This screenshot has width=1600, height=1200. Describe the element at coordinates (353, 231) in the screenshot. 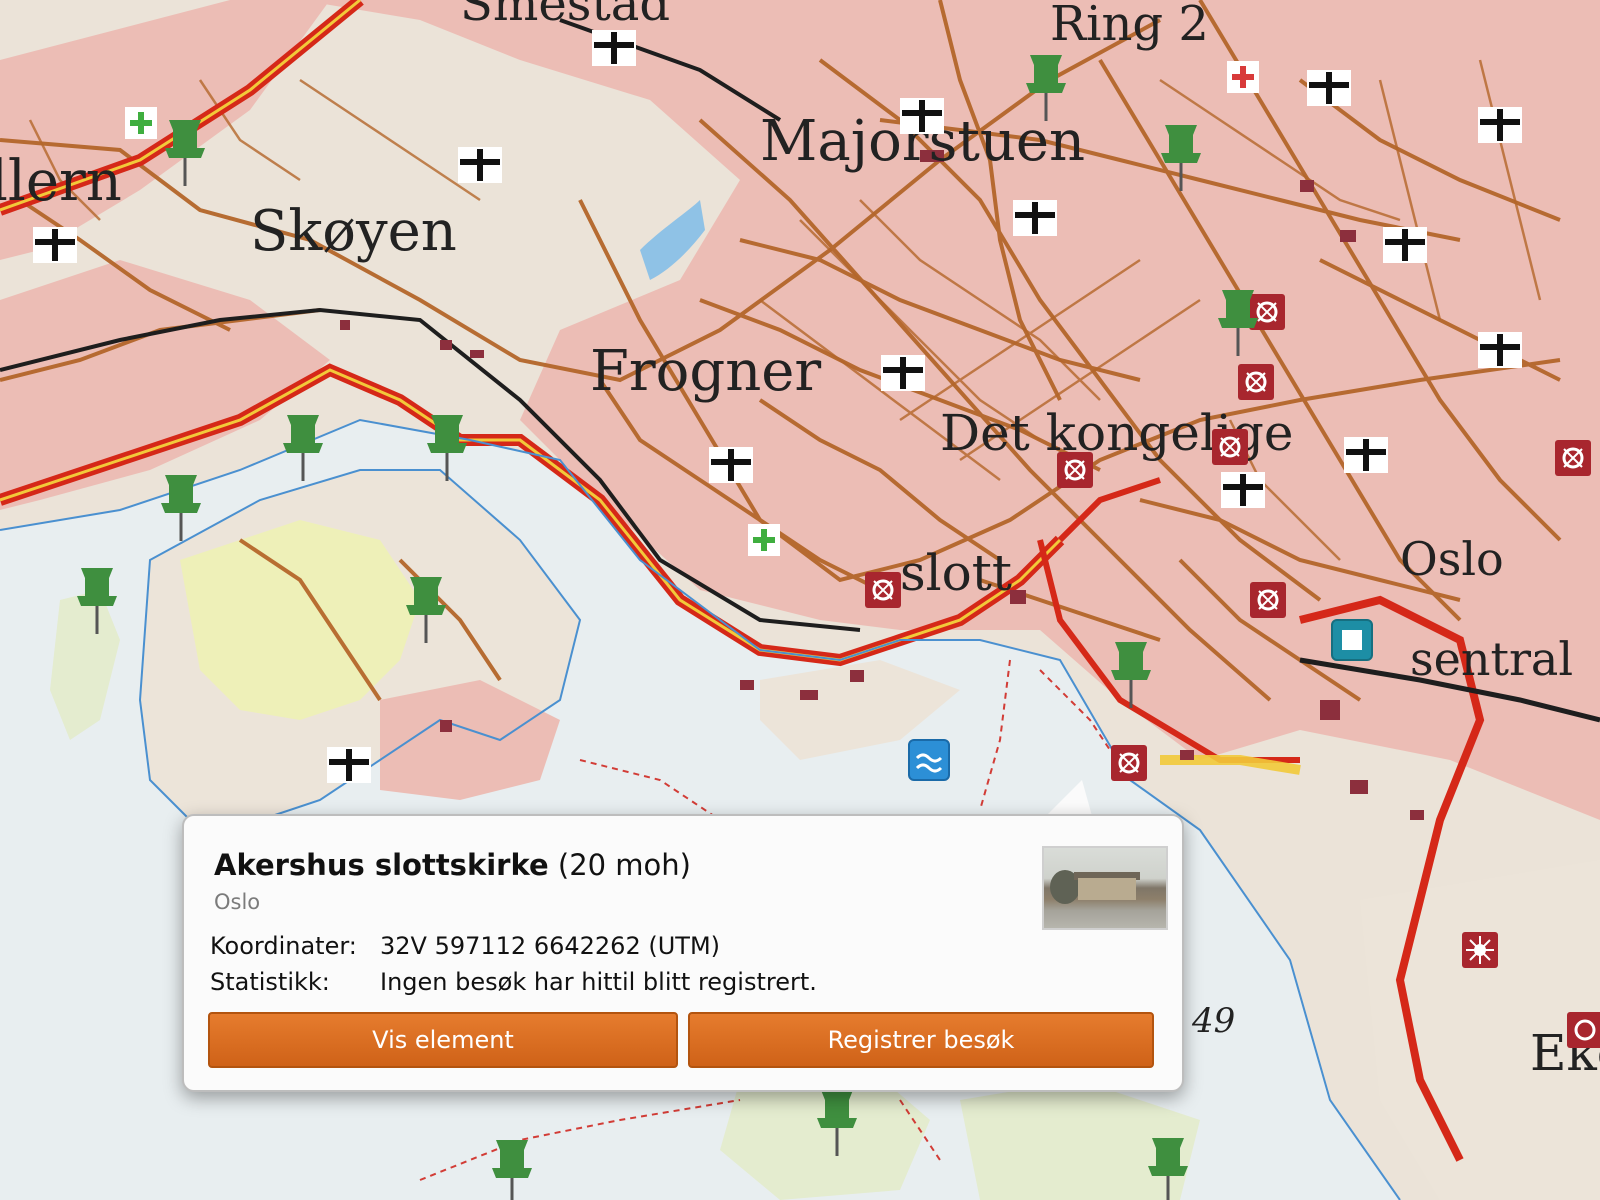

I see `place-label-skoyen: Skøyen` at that location.